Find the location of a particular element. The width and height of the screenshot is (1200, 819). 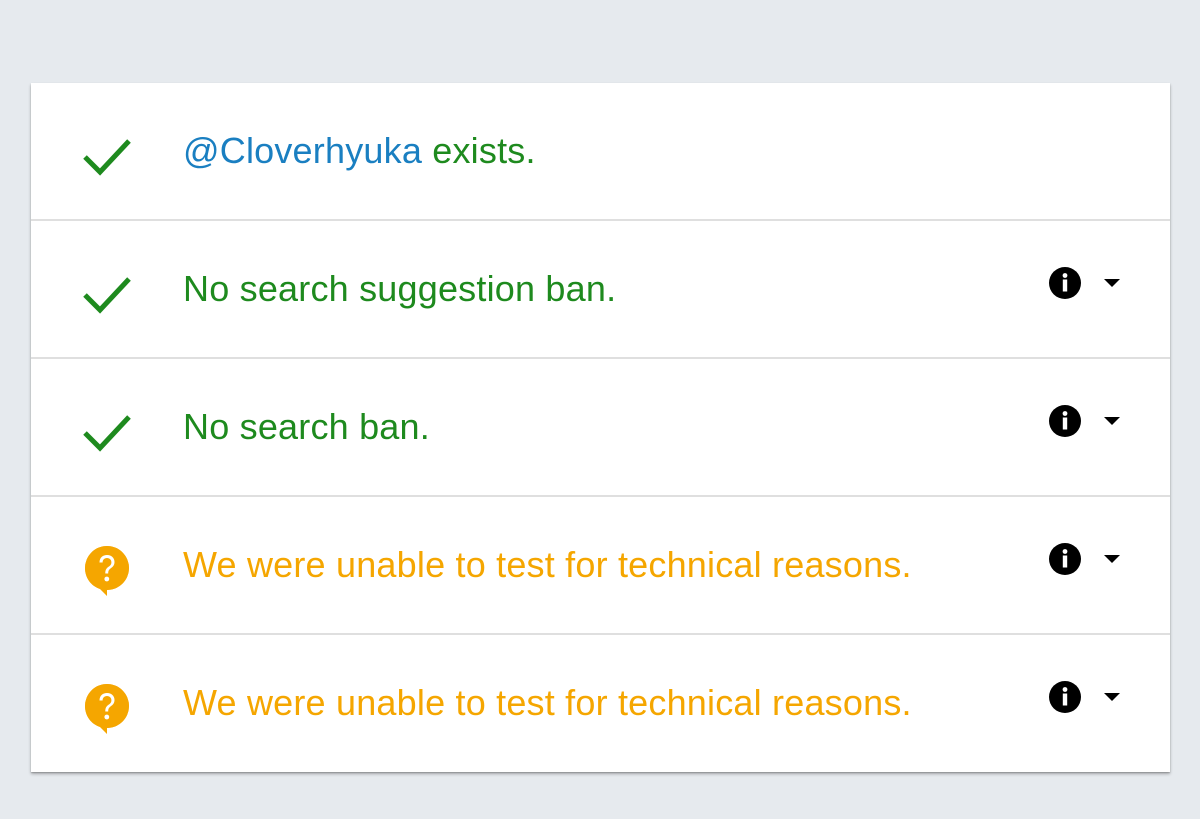

result-message: exists. is located at coordinates (479, 150).